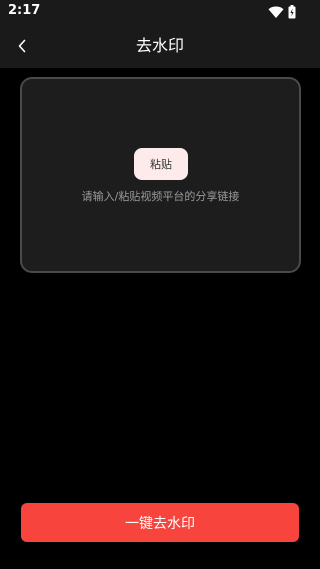 The image size is (320, 569). Describe the element at coordinates (160, 12) in the screenshot. I see `status-bar: 2:17` at that location.